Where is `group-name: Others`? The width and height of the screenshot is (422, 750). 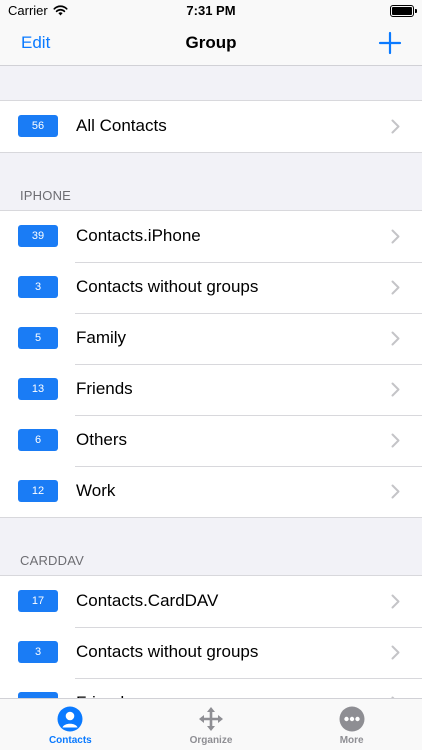
group-name: Others is located at coordinates (102, 439).